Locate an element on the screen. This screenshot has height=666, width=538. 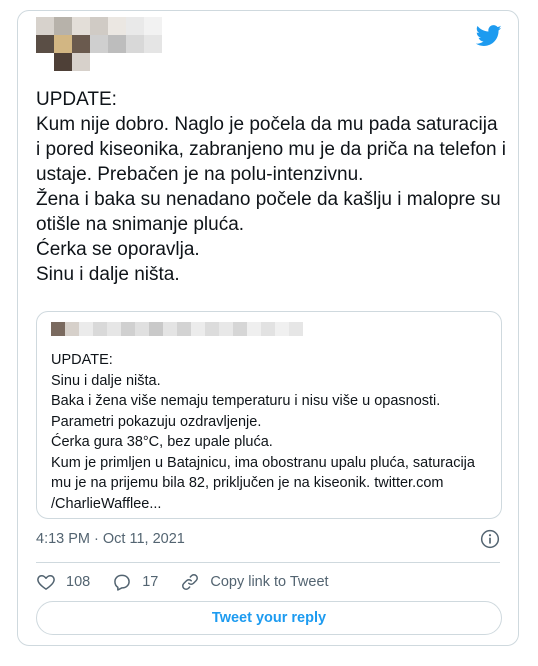
tweet-actions: 108 17 Copy link to Tweet is located at coordinates (193, 582).